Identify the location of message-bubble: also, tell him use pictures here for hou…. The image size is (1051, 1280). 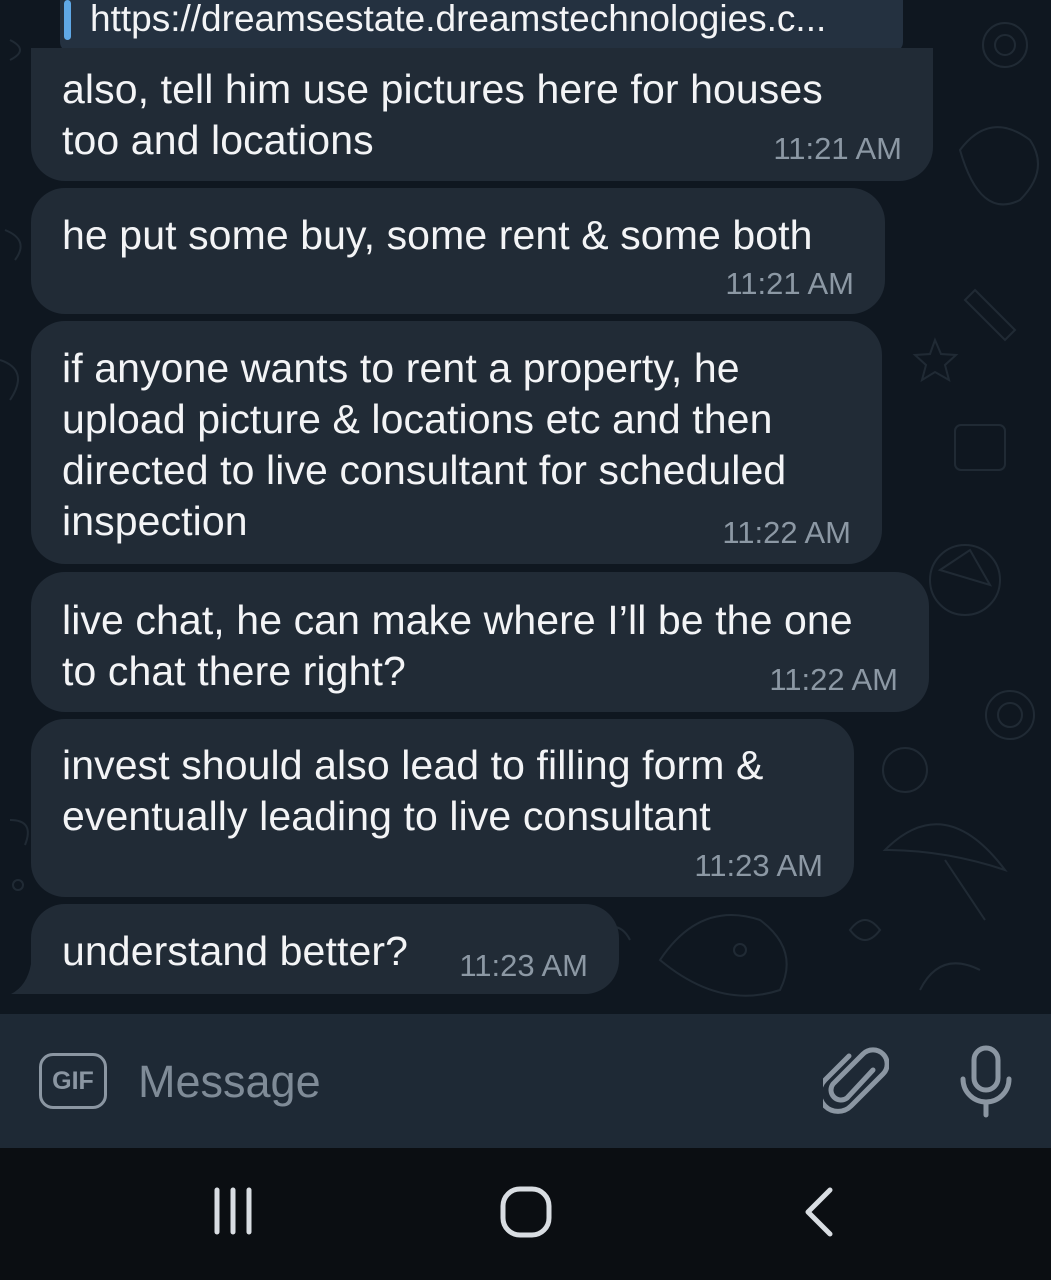
(482, 114).